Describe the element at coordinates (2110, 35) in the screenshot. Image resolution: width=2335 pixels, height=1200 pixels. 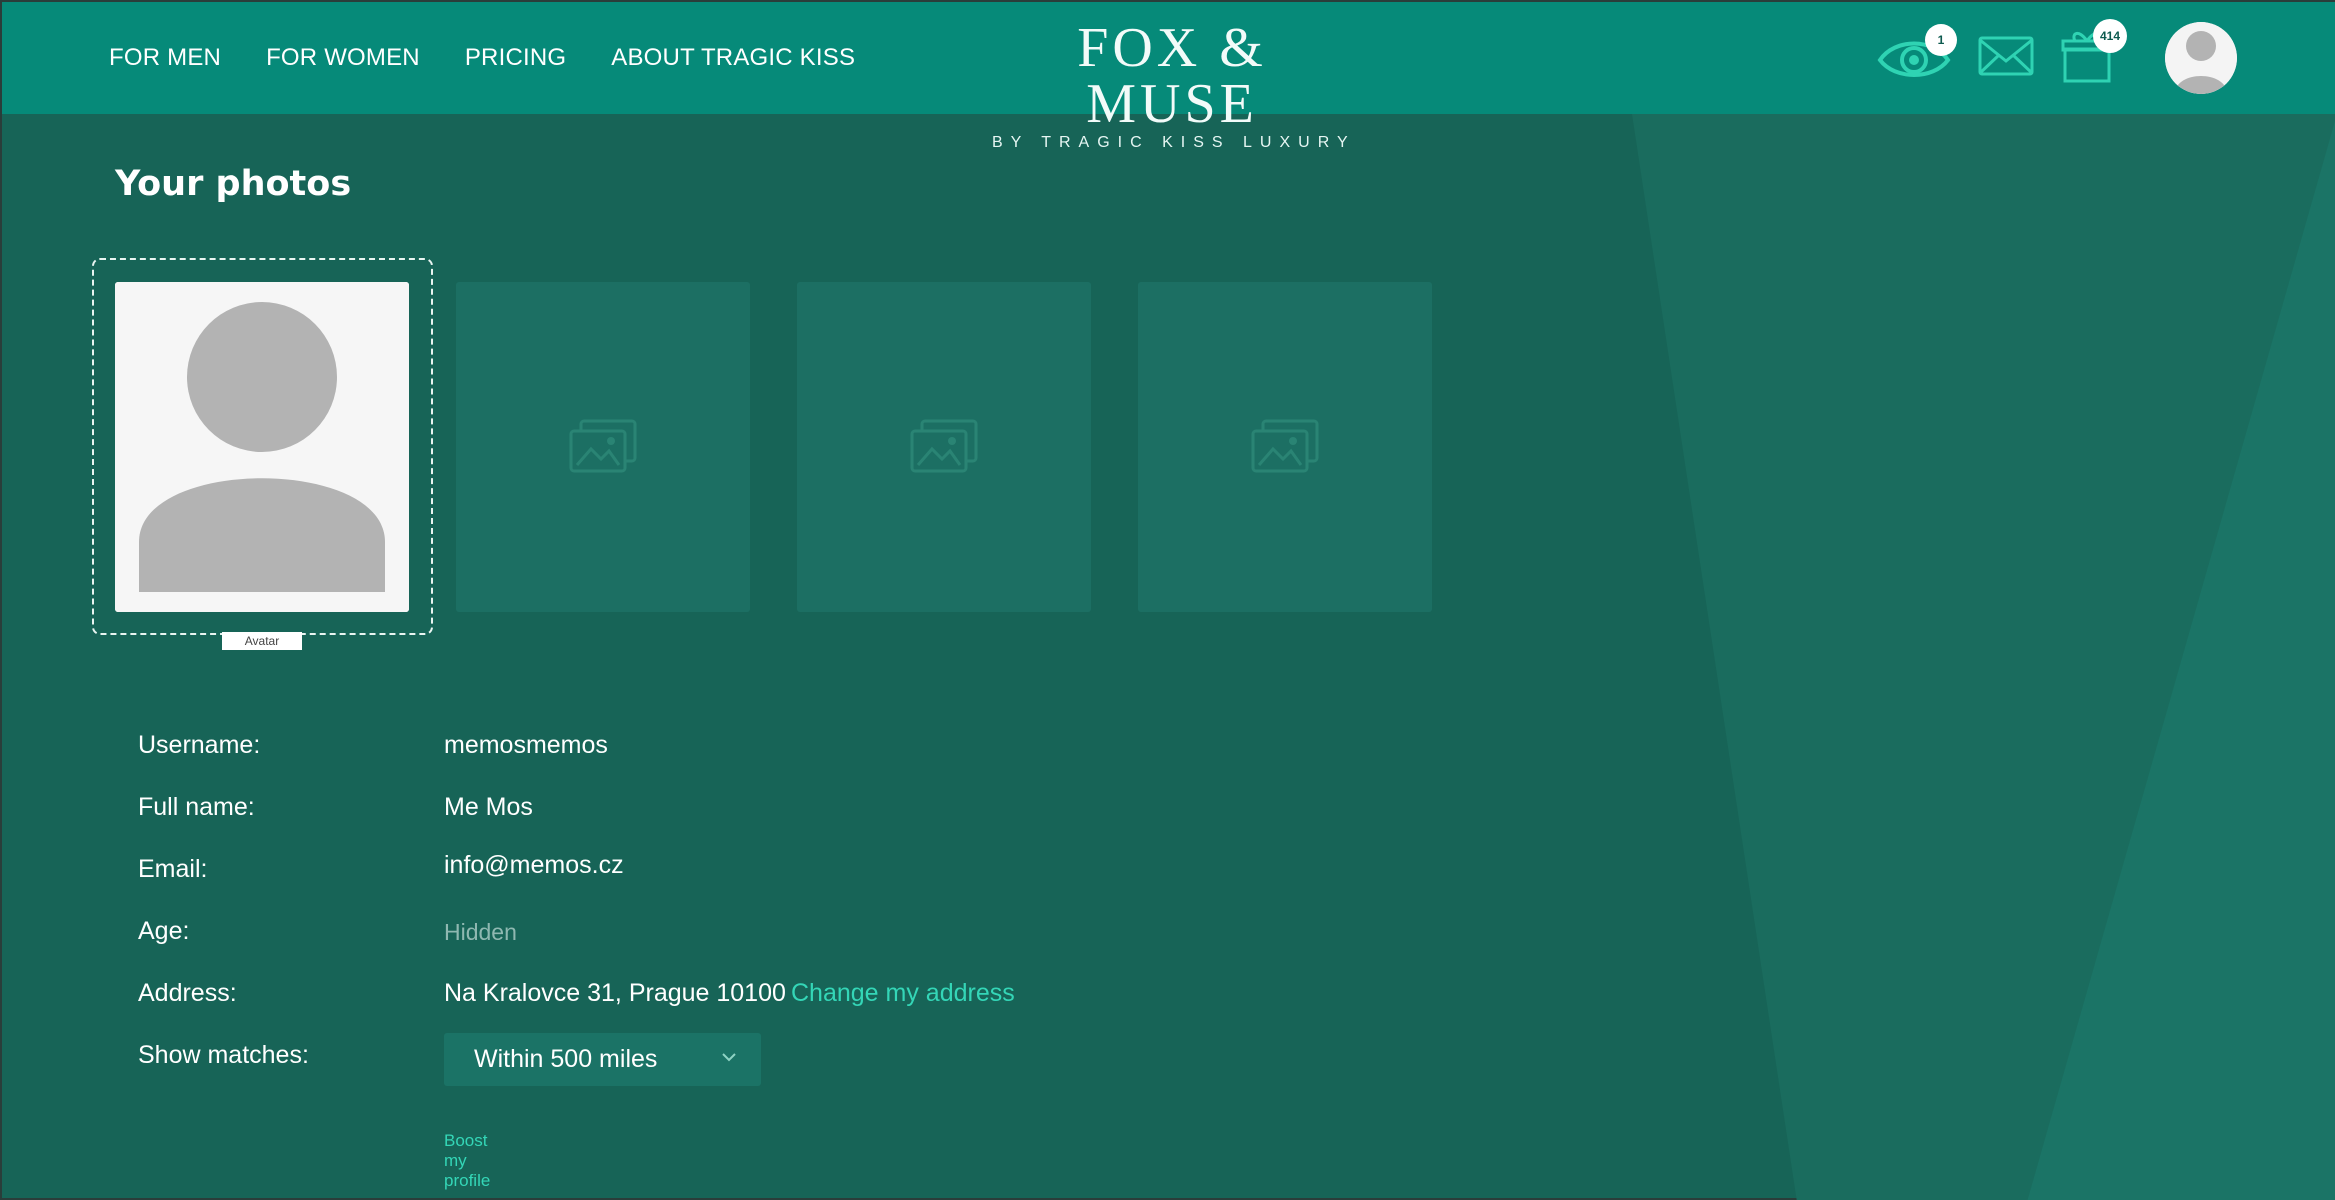
I see `gifts-count-badge: 414` at that location.